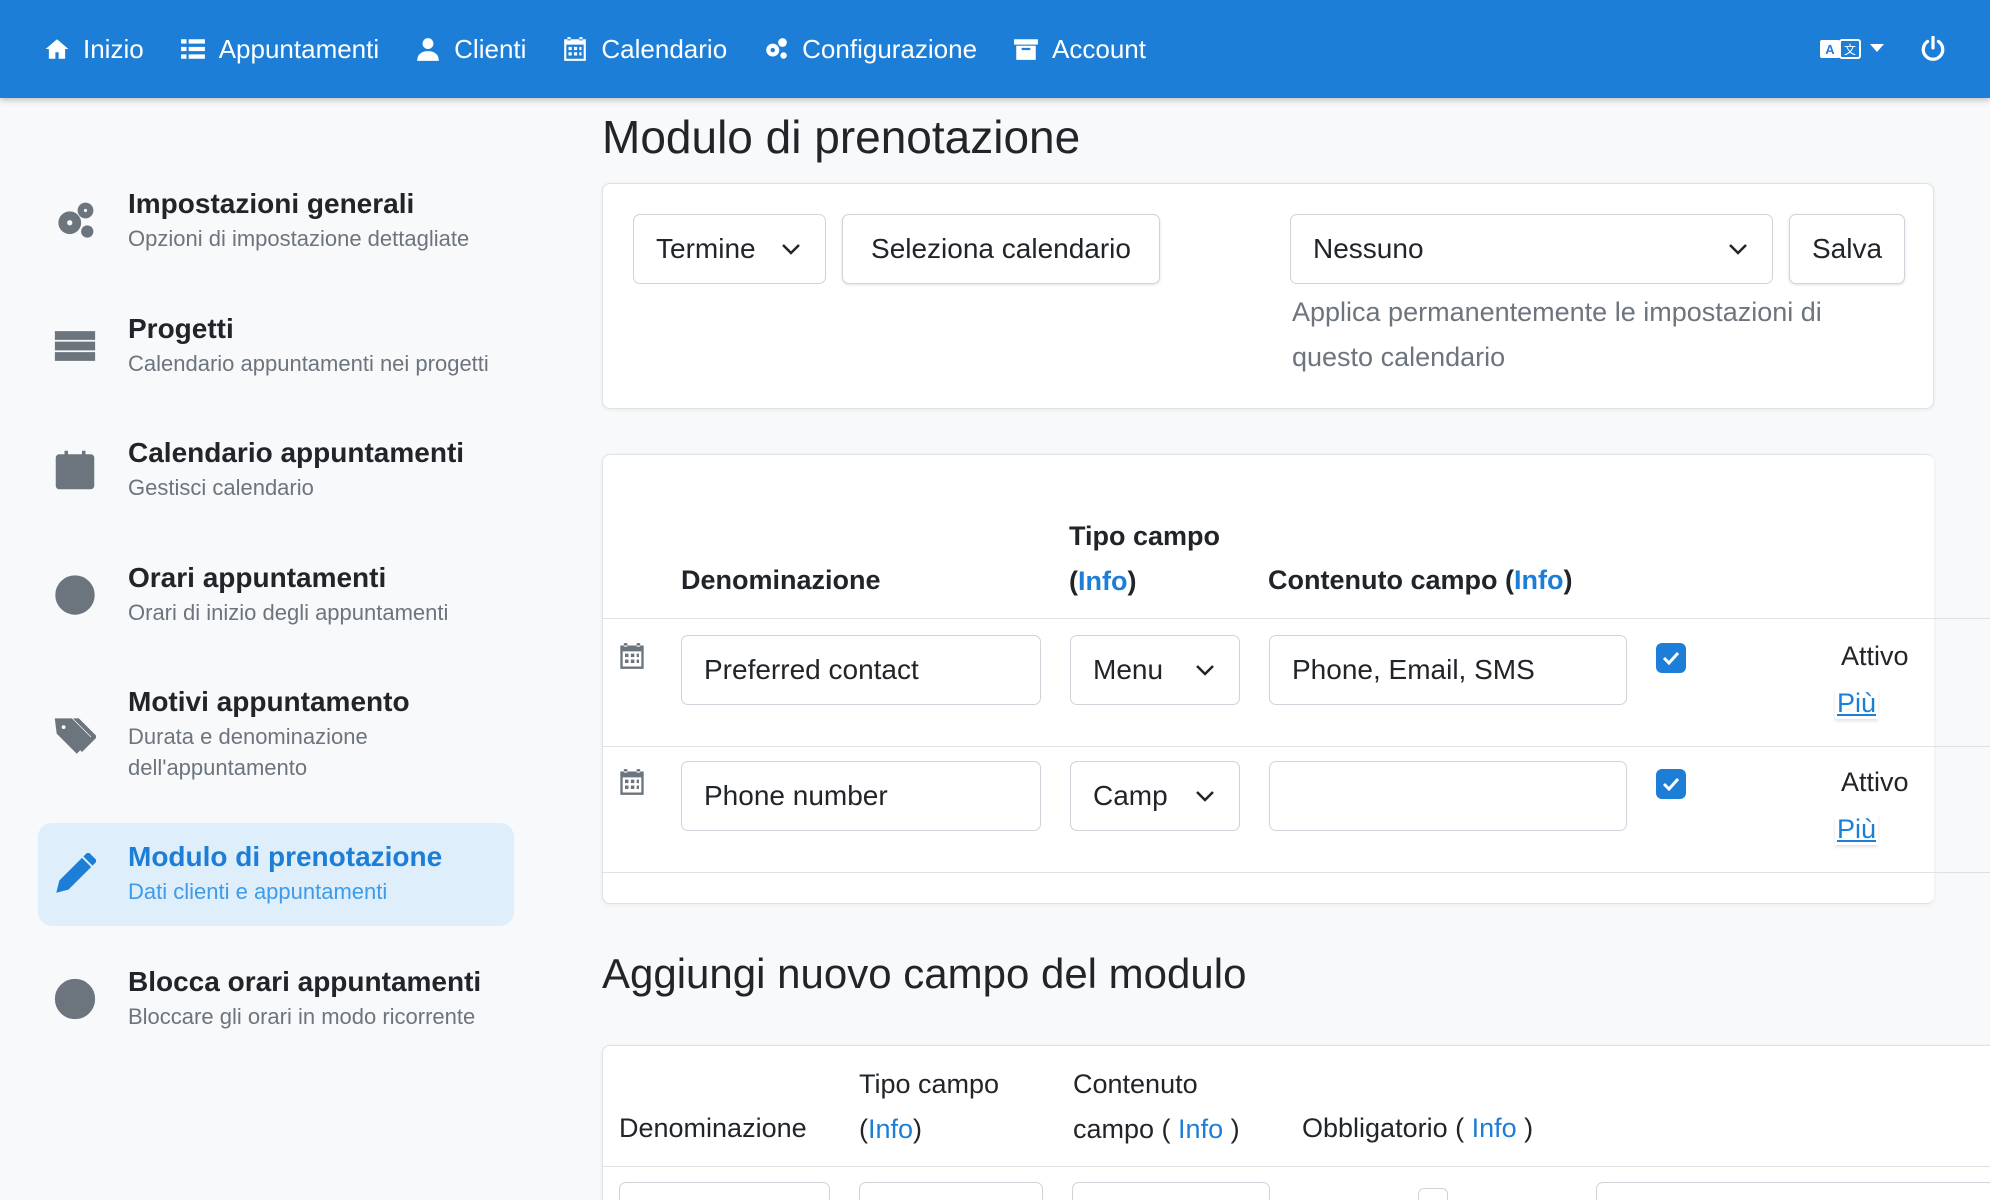 Image resolution: width=1990 pixels, height=1200 pixels. What do you see at coordinates (1383, 580) in the screenshot?
I see `header-content-label: Contenuto campo` at bounding box center [1383, 580].